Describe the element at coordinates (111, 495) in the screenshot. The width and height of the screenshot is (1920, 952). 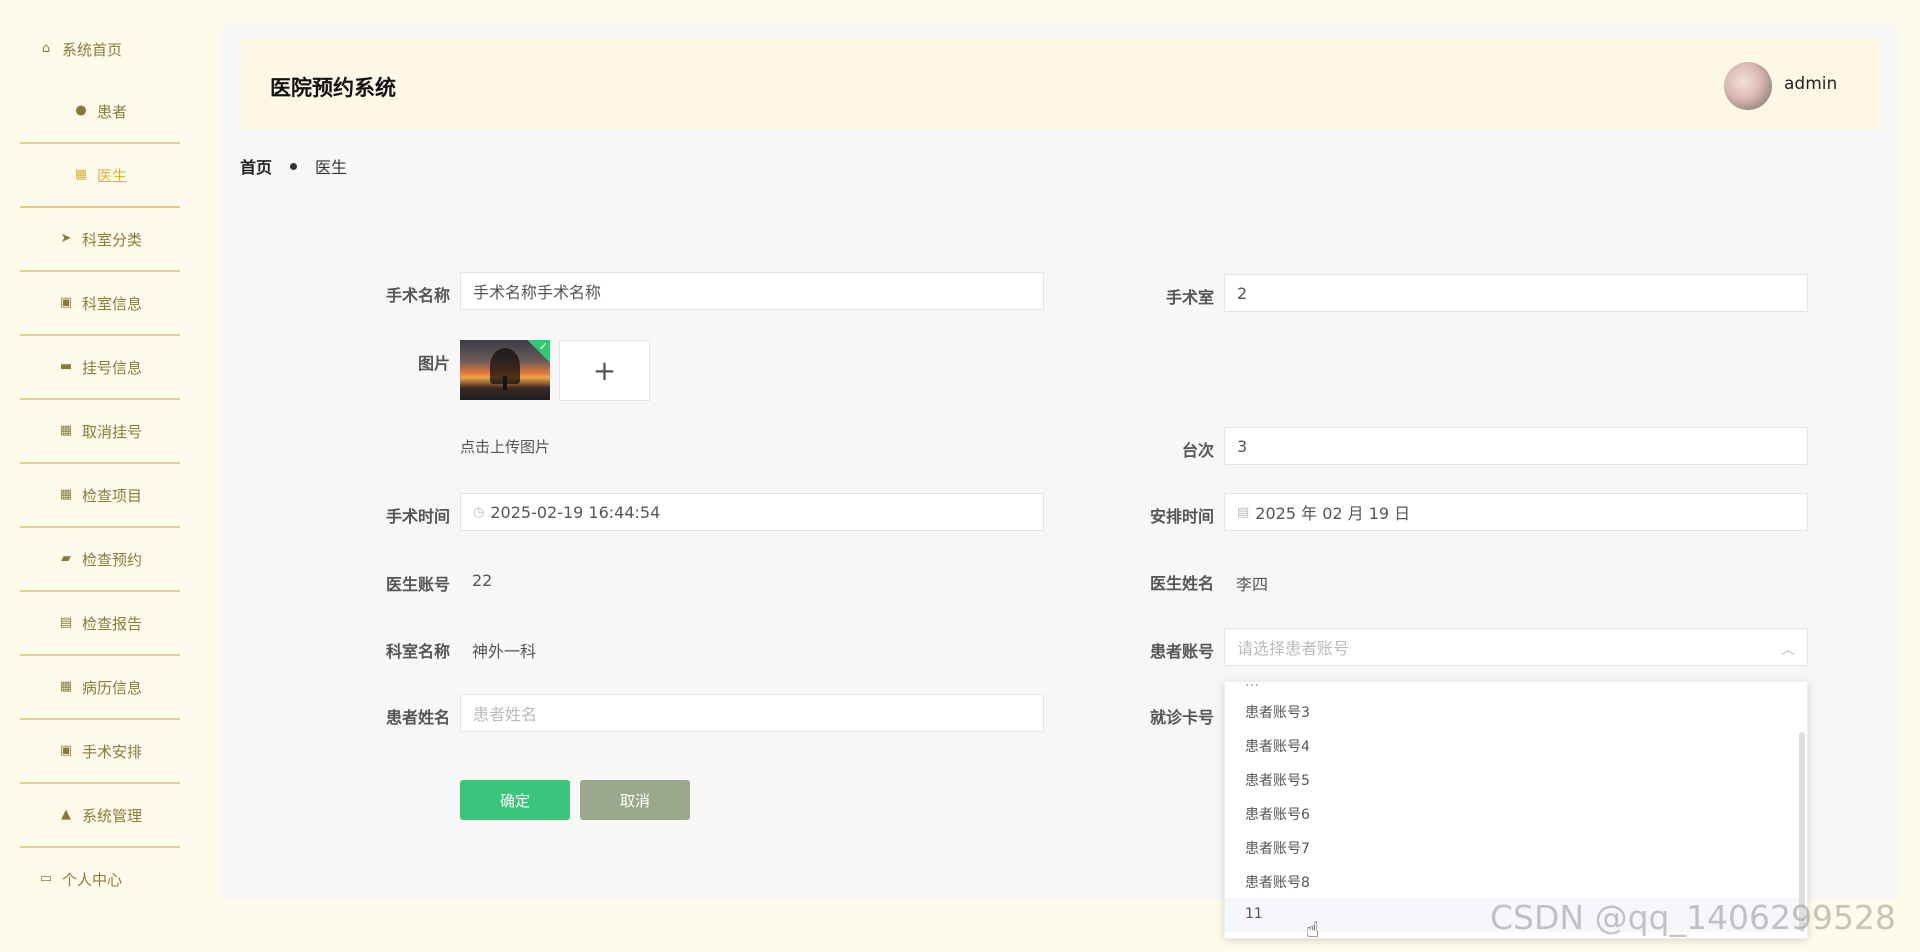
I see `sidebar-item-label: 检查项目` at that location.